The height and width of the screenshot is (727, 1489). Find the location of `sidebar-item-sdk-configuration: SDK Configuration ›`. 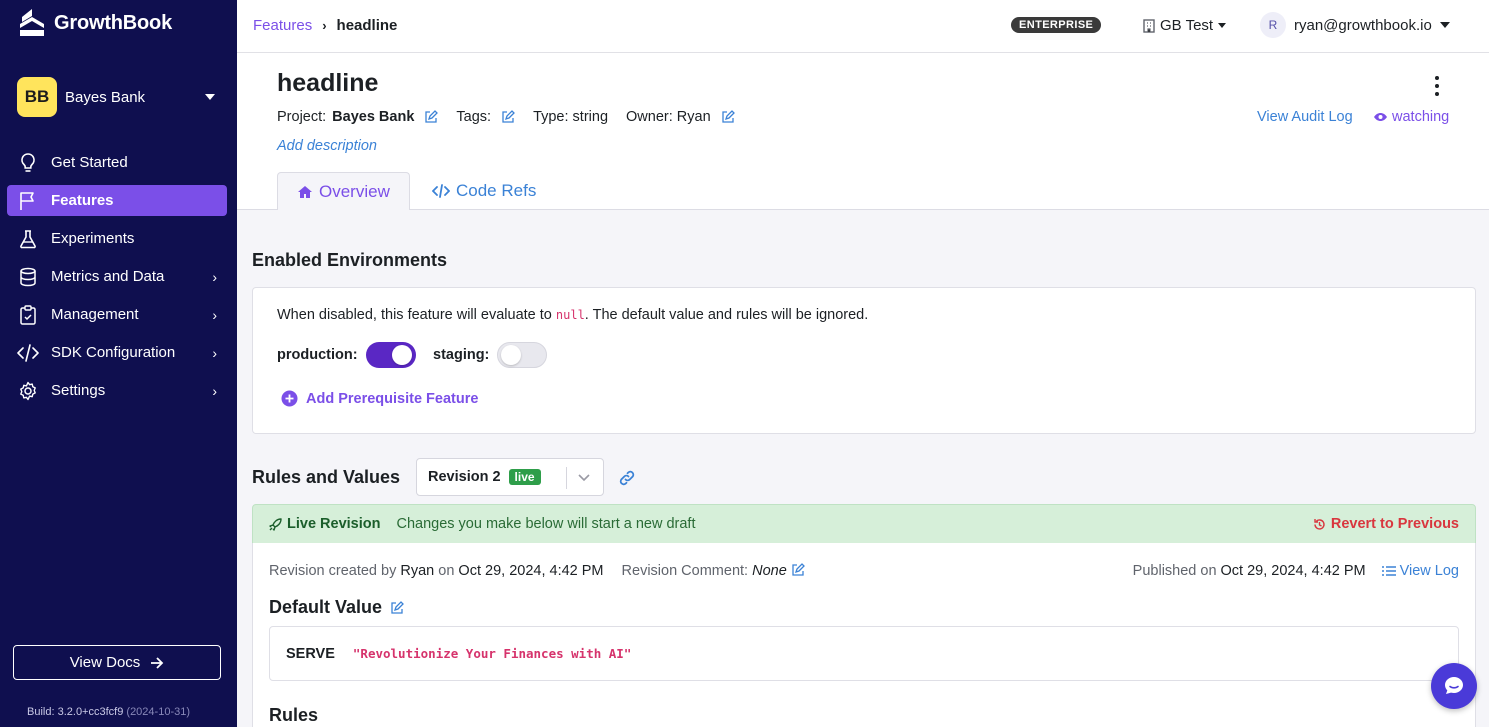

sidebar-item-sdk-configuration: SDK Configuration › is located at coordinates (117, 352).